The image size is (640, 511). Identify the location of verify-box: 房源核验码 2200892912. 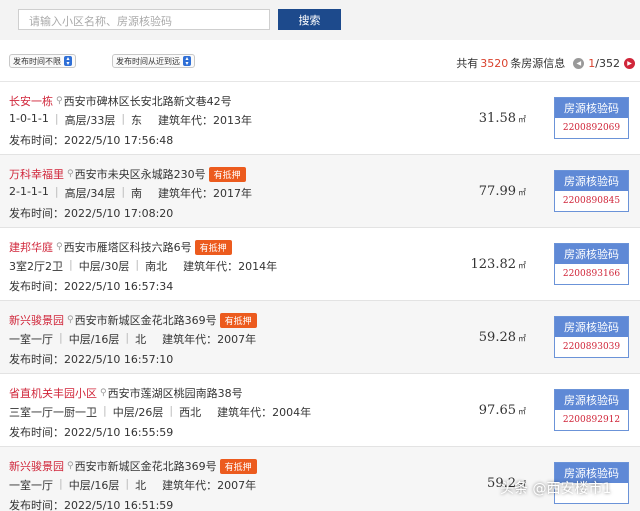
(591, 410).